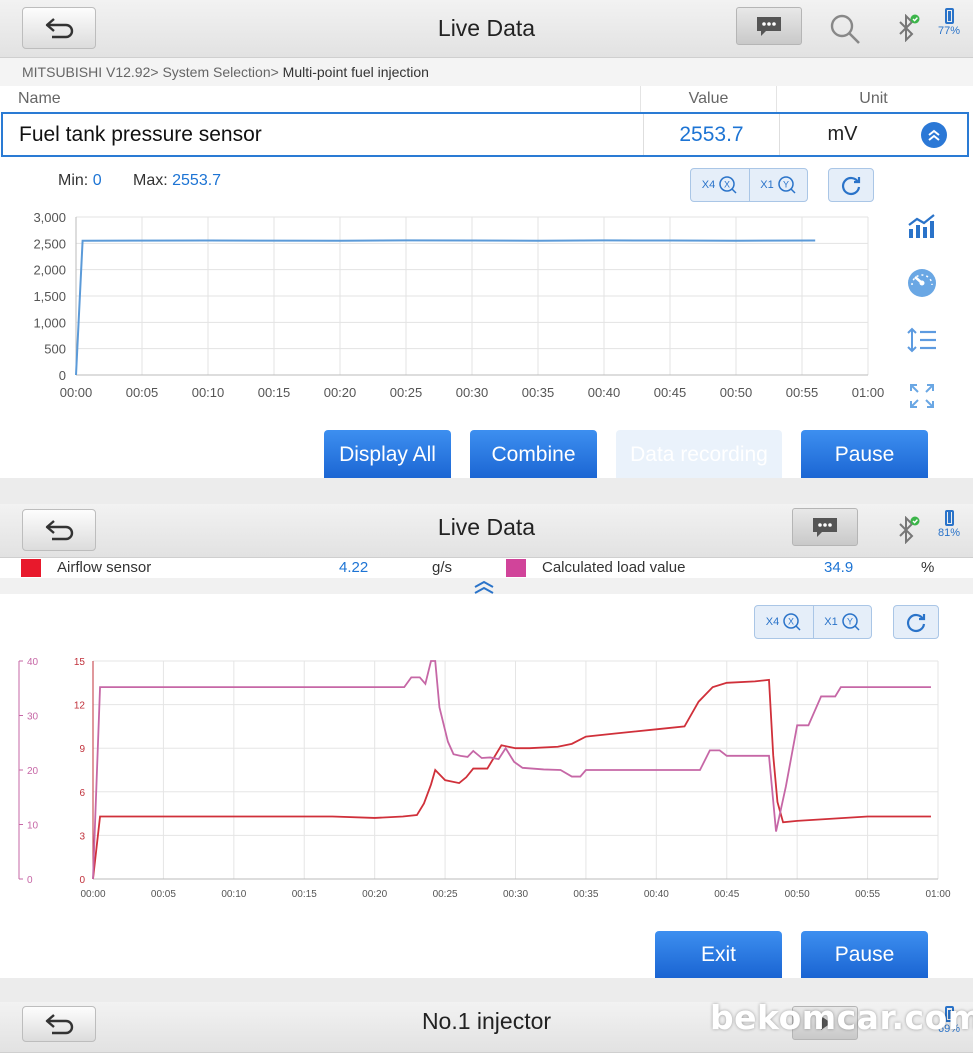  I want to click on y-tick-label: 1,000, so click(49, 322).